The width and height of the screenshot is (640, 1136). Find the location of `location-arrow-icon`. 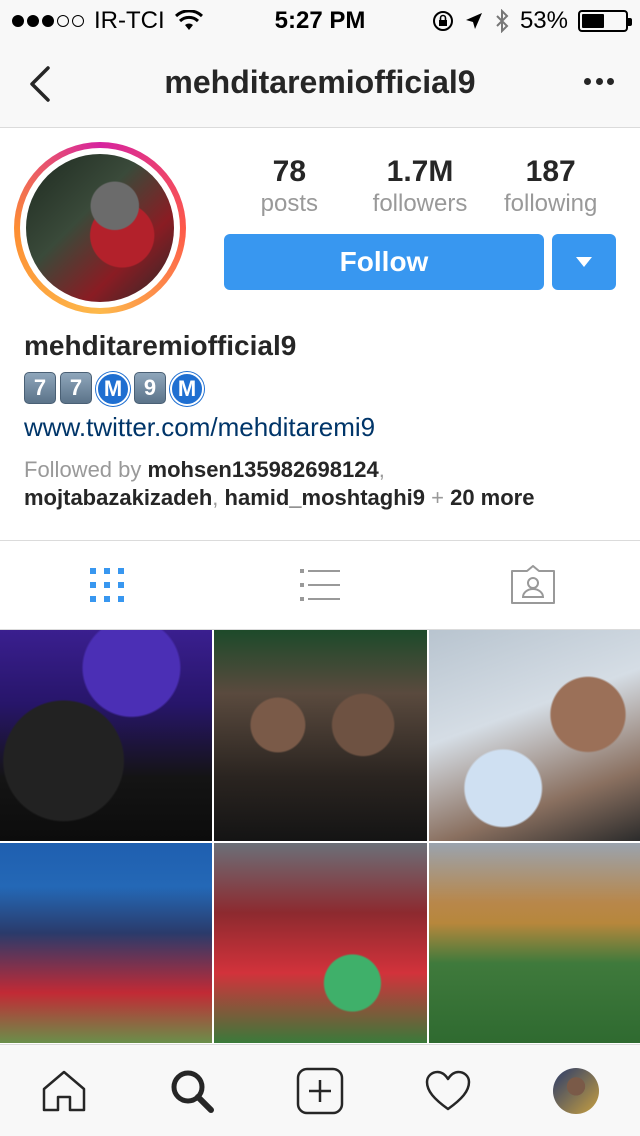

location-arrow-icon is located at coordinates (473, 21).